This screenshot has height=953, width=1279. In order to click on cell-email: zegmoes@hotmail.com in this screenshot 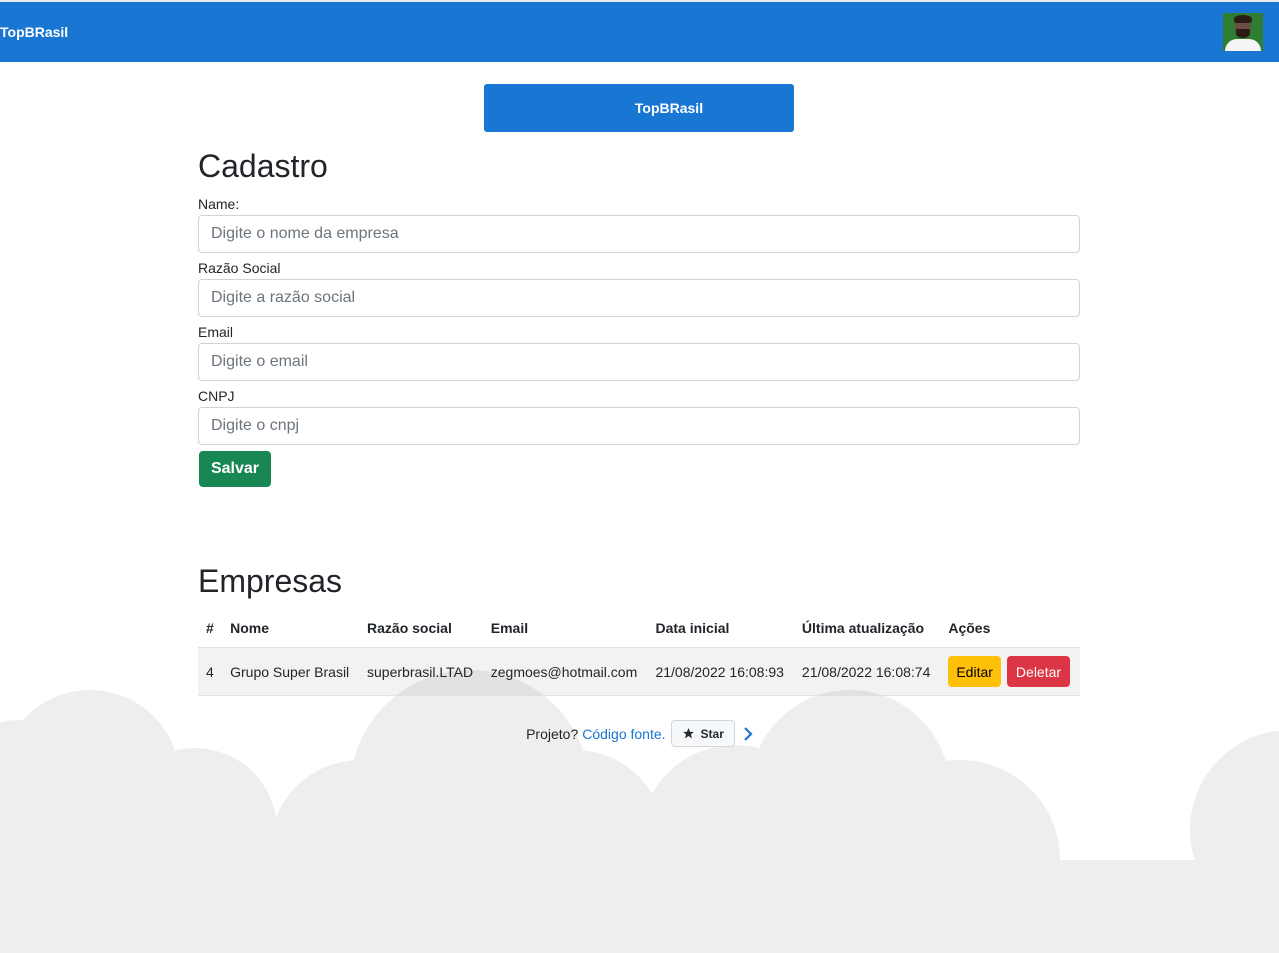, I will do `click(565, 671)`.